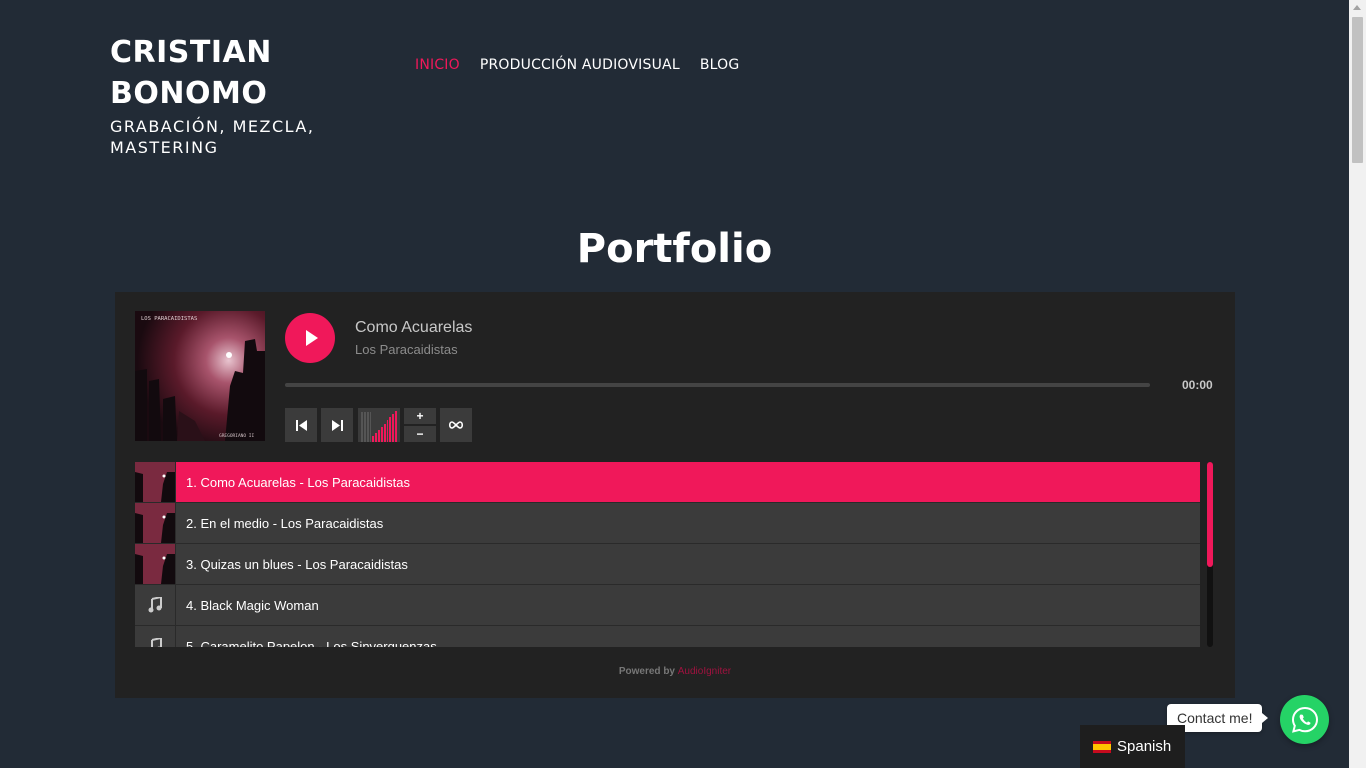 The height and width of the screenshot is (768, 1366). What do you see at coordinates (230, 73) in the screenshot?
I see `site-title: CRISTIAN BONOMO` at bounding box center [230, 73].